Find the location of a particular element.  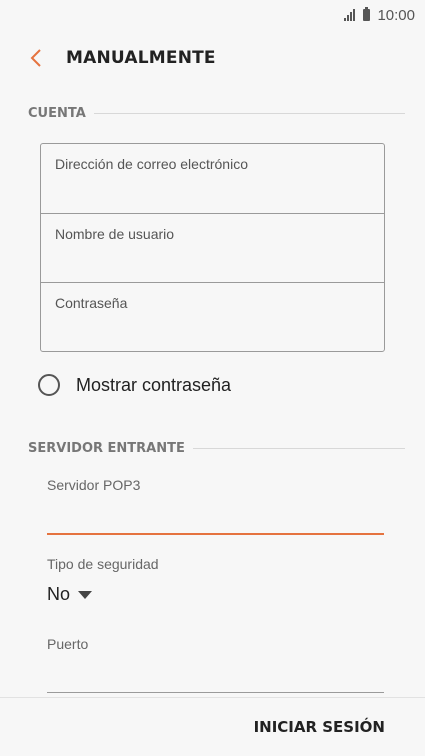

signal-icon is located at coordinates (350, 15).